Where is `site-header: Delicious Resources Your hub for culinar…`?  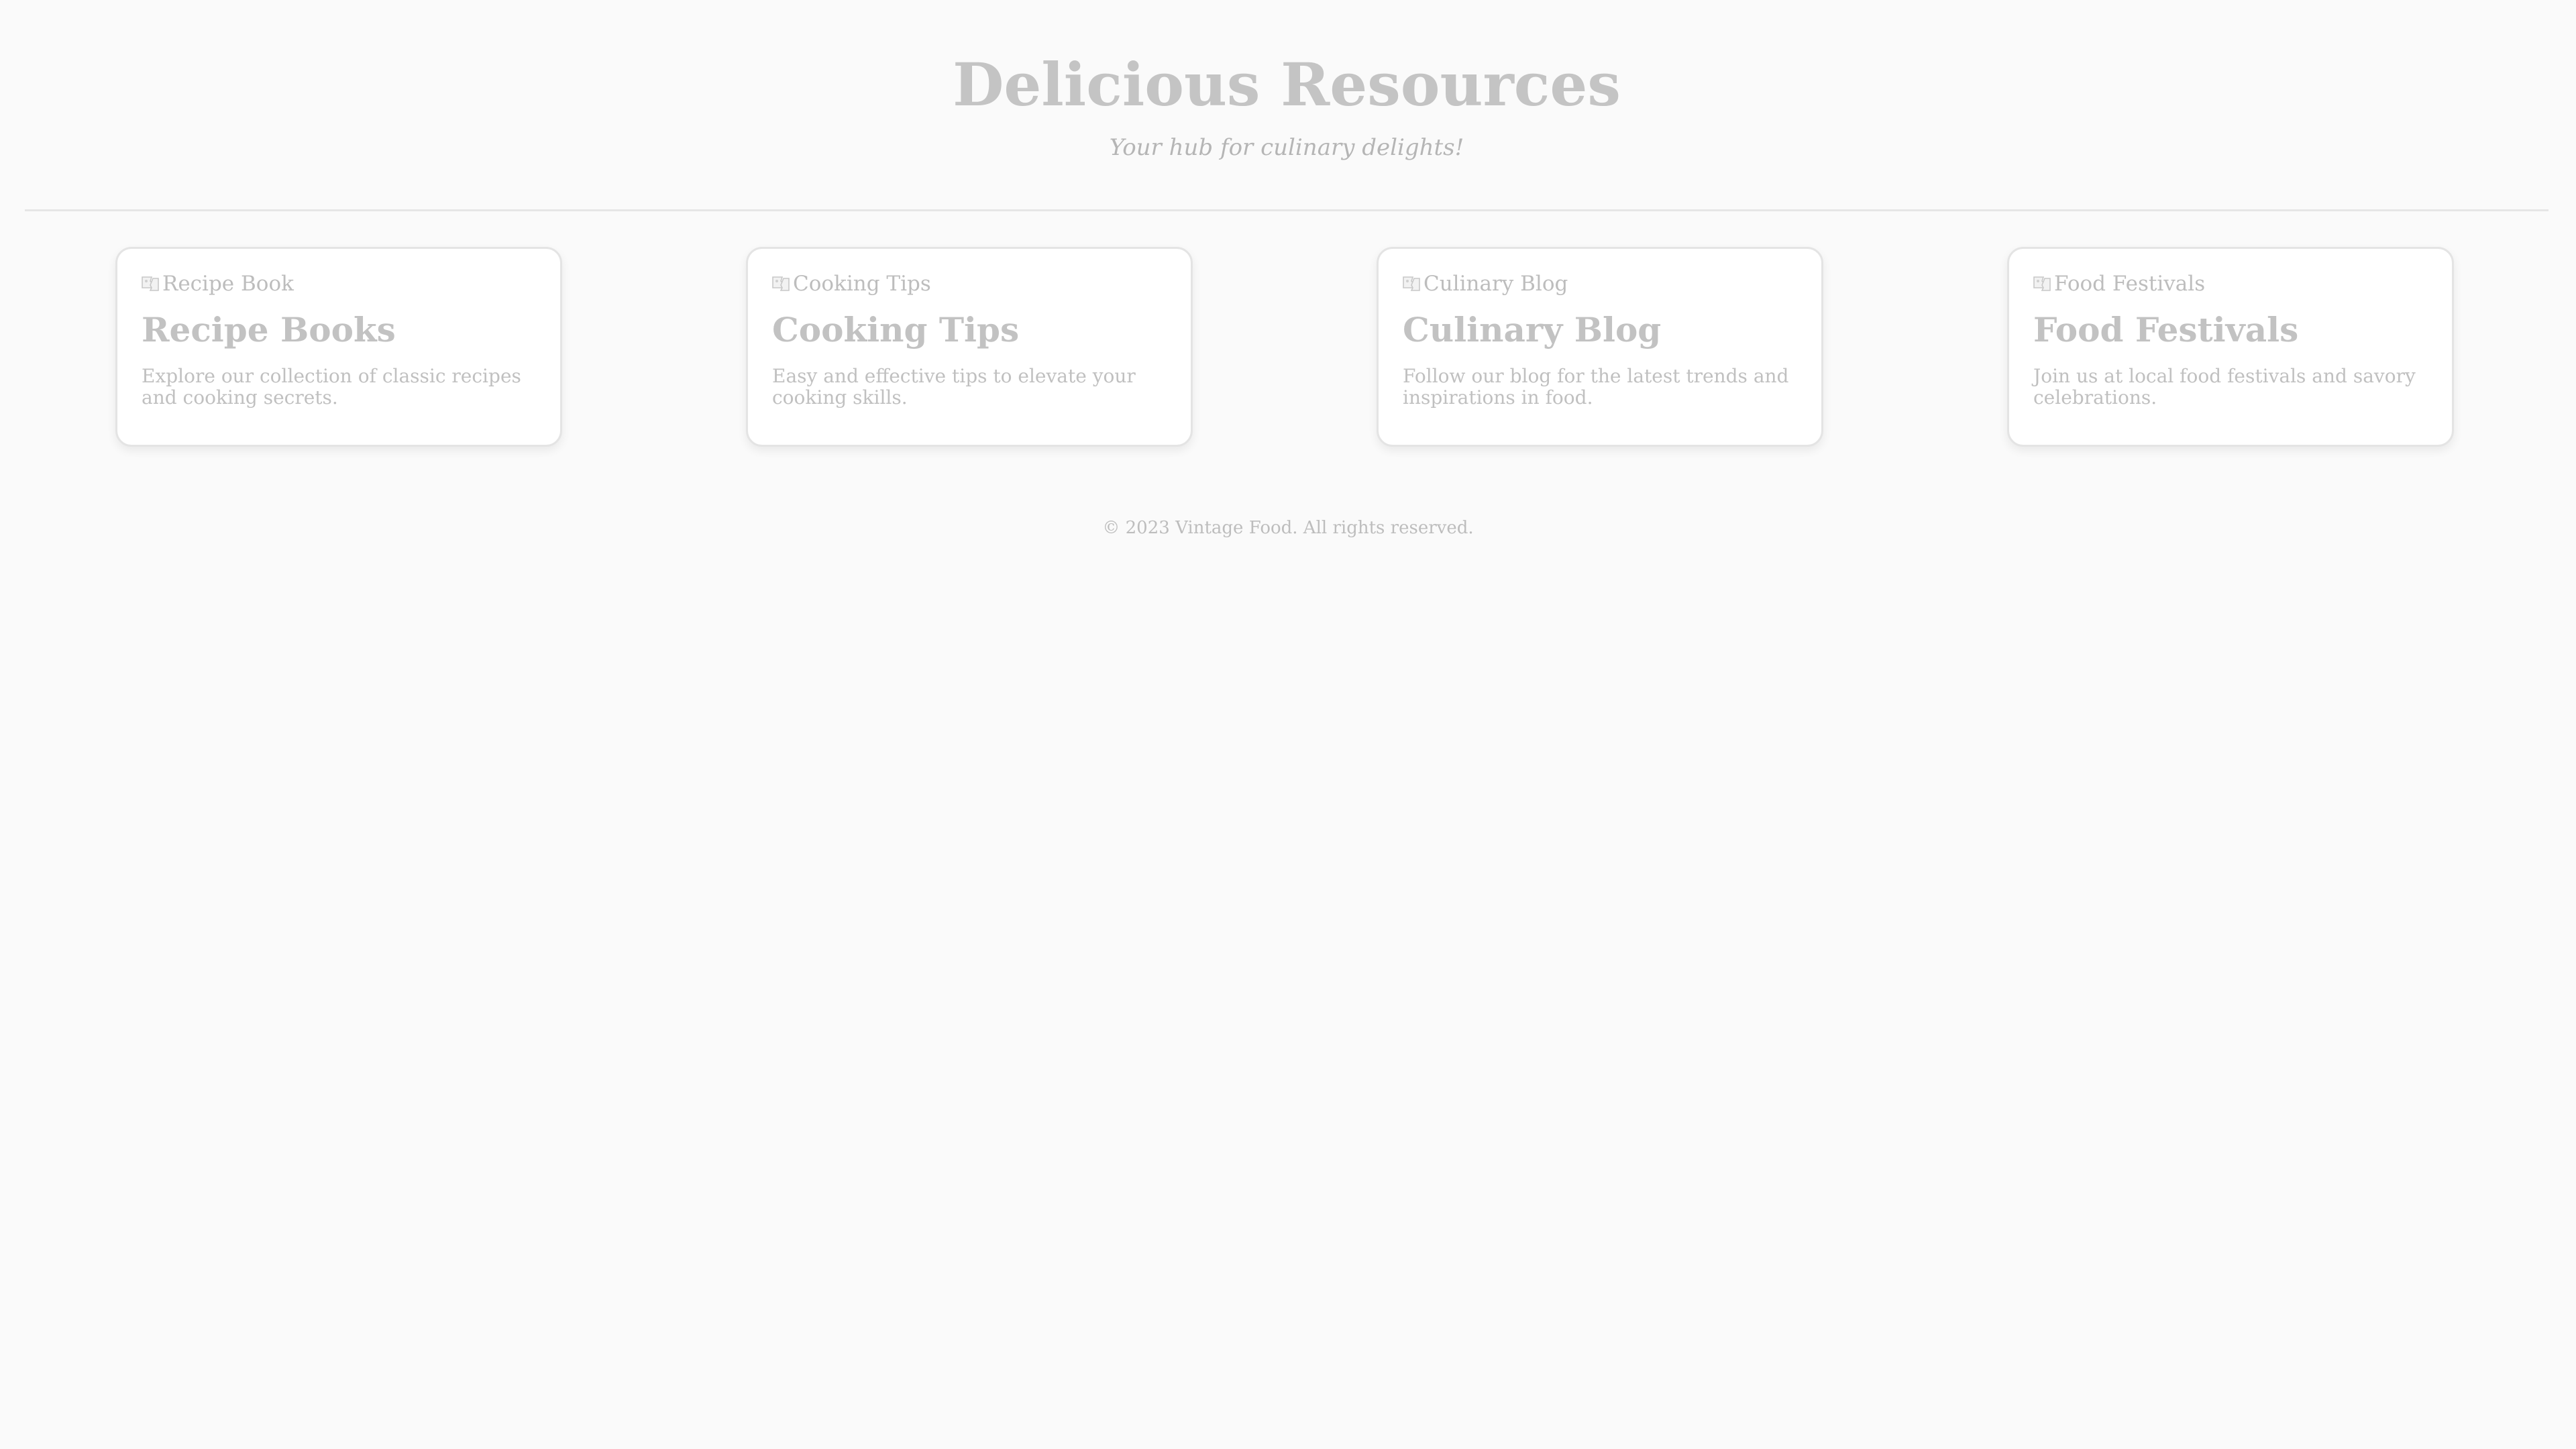 site-header: Delicious Resources Your hub for culinar… is located at coordinates (1286, 105).